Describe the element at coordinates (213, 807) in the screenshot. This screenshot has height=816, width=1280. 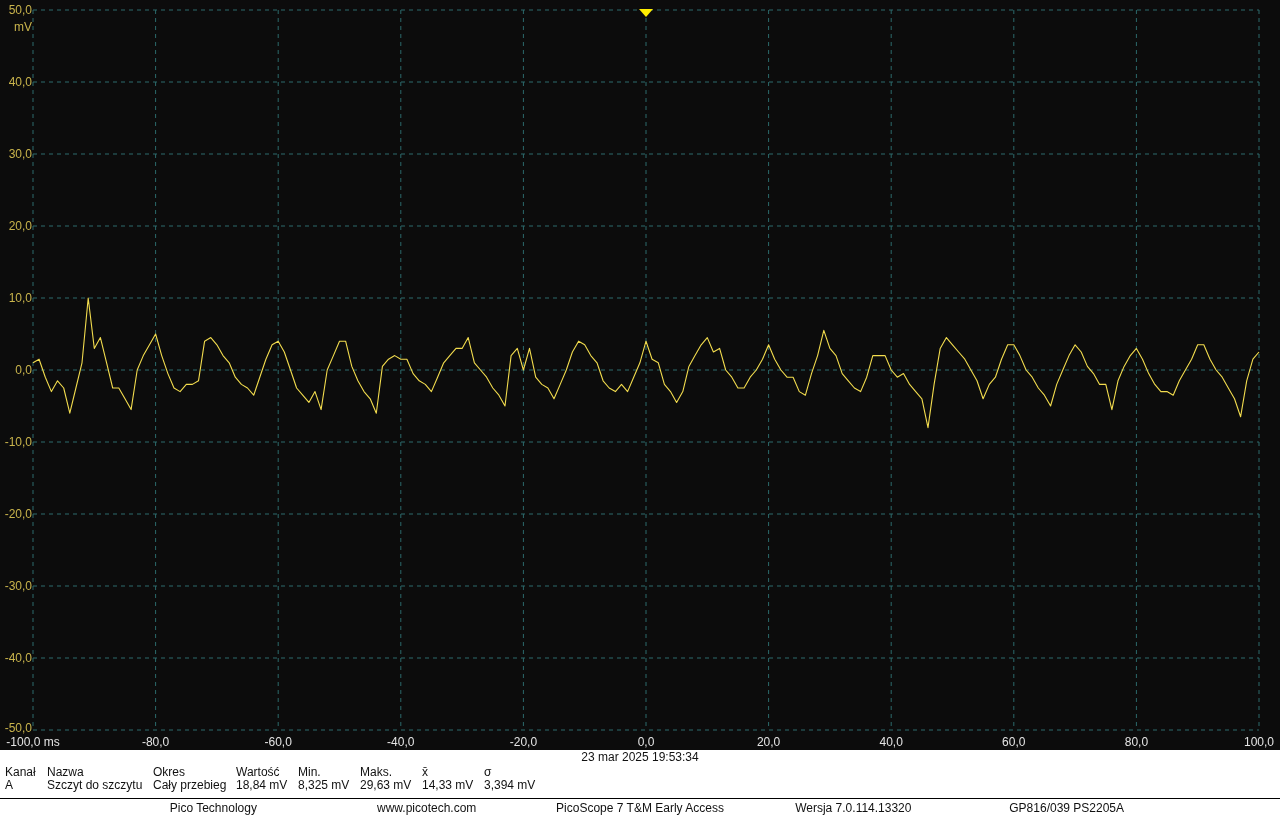
I see `company-name: Pico Technology` at that location.